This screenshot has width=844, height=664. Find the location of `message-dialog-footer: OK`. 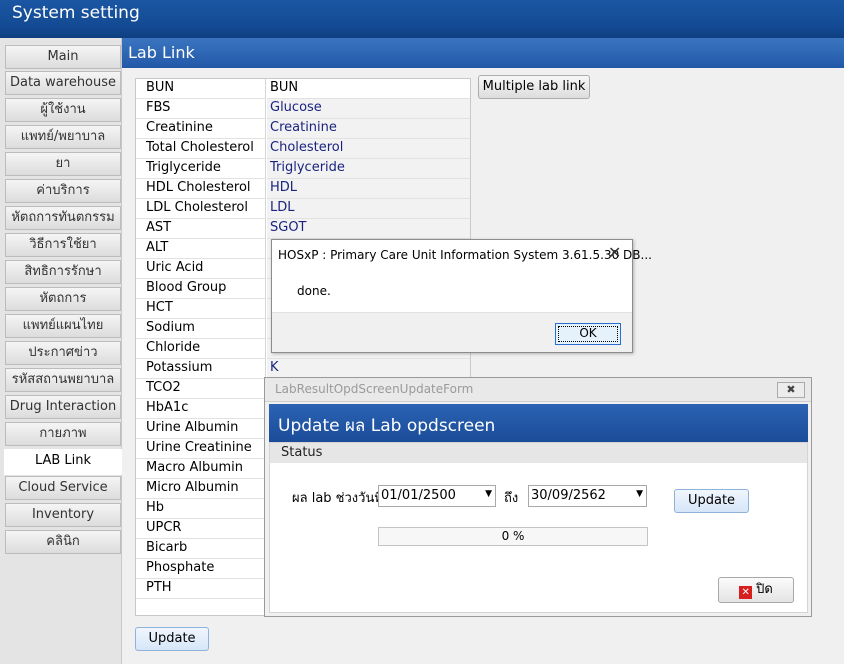

message-dialog-footer: OK is located at coordinates (452, 332).